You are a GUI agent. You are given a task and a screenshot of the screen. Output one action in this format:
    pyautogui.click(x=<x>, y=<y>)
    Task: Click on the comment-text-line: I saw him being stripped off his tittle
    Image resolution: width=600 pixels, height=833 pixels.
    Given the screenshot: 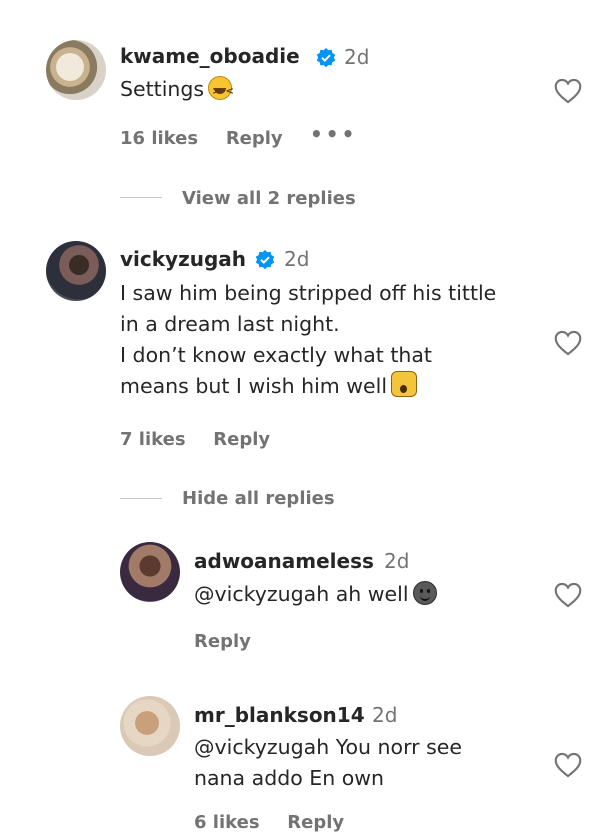 What is the action you would take?
    pyautogui.click(x=308, y=293)
    